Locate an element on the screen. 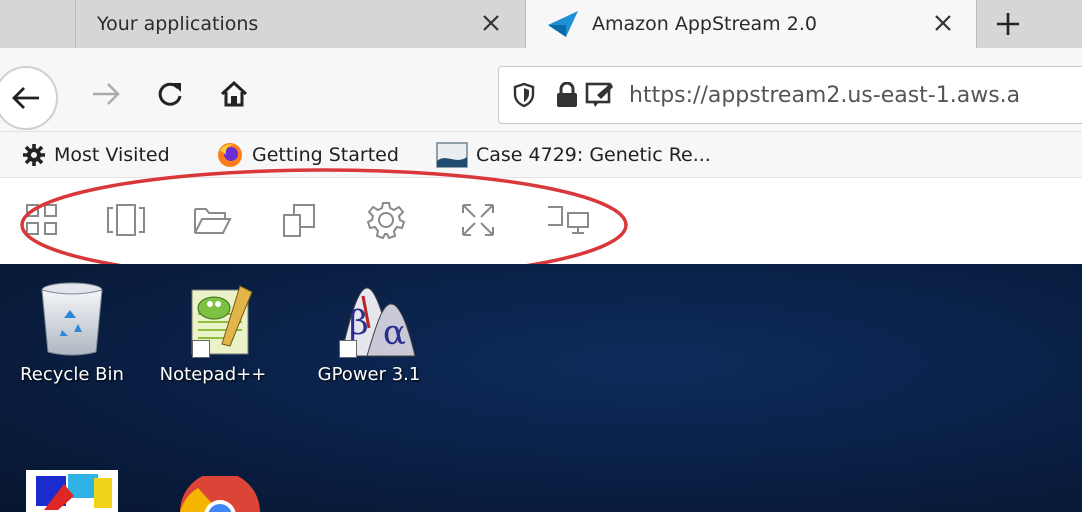  desktop-icon-chrome is located at coordinates (220, 494).